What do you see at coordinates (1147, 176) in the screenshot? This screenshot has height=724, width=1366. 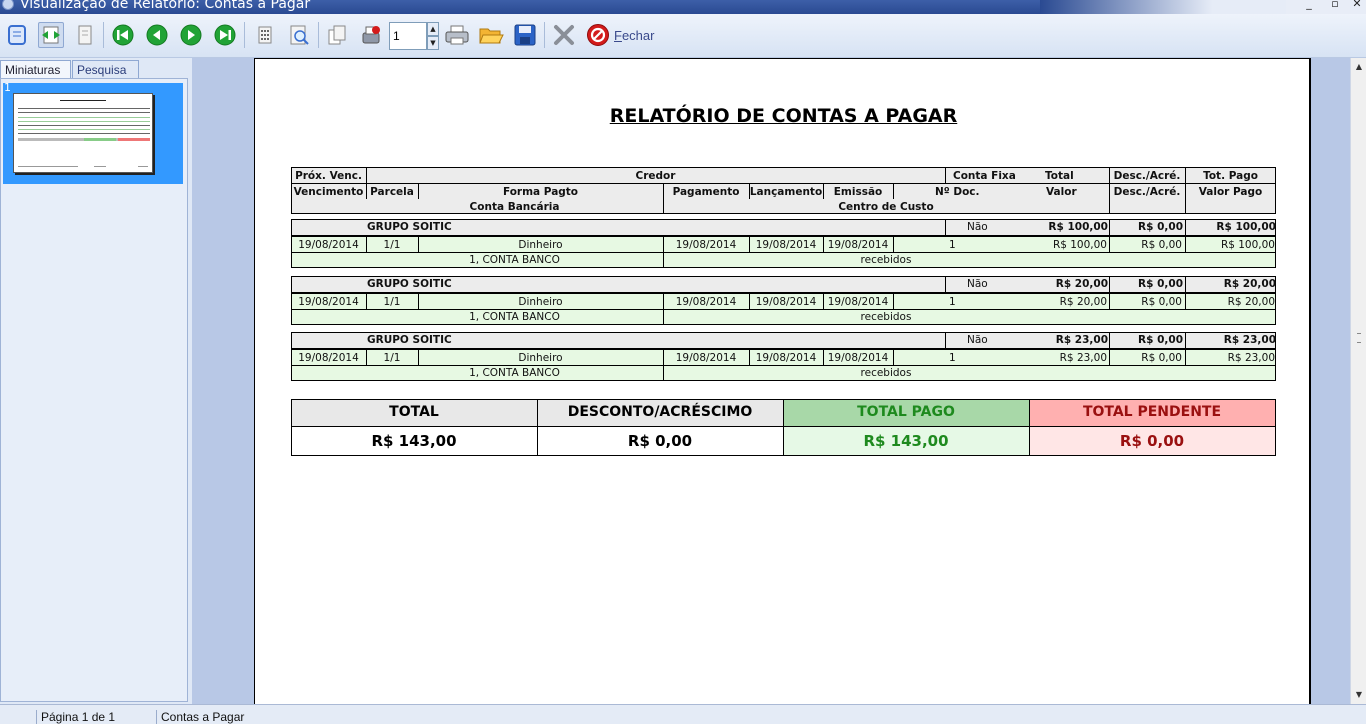 I see `header-desc-acre: Desc./Acré.` at bounding box center [1147, 176].